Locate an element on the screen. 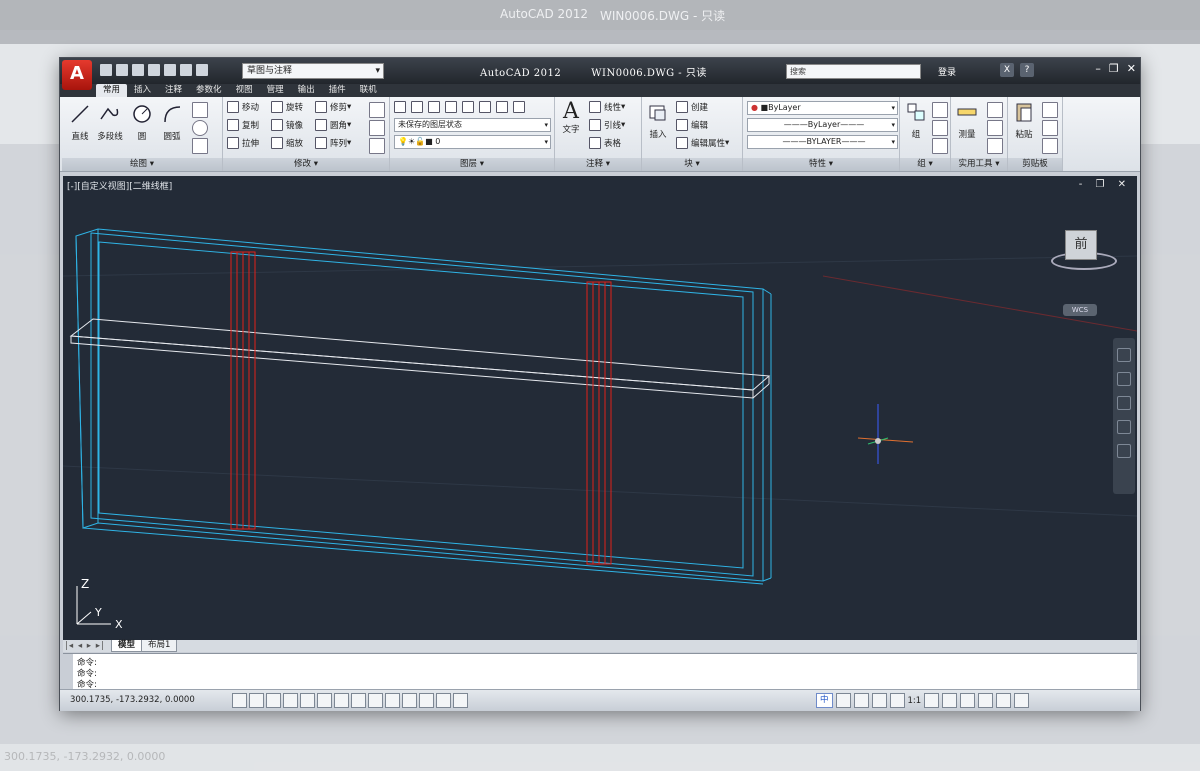 Image resolution: width=1200 pixels, height=771 pixels. id-point-icon is located at coordinates (995, 128).